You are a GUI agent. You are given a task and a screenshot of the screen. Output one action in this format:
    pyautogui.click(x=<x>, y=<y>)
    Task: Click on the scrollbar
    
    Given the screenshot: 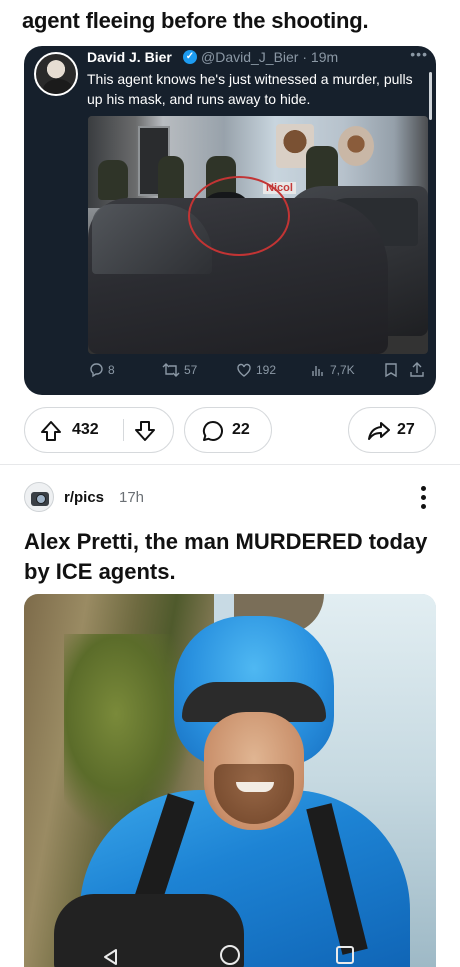 What is the action you would take?
    pyautogui.click(x=430, y=96)
    